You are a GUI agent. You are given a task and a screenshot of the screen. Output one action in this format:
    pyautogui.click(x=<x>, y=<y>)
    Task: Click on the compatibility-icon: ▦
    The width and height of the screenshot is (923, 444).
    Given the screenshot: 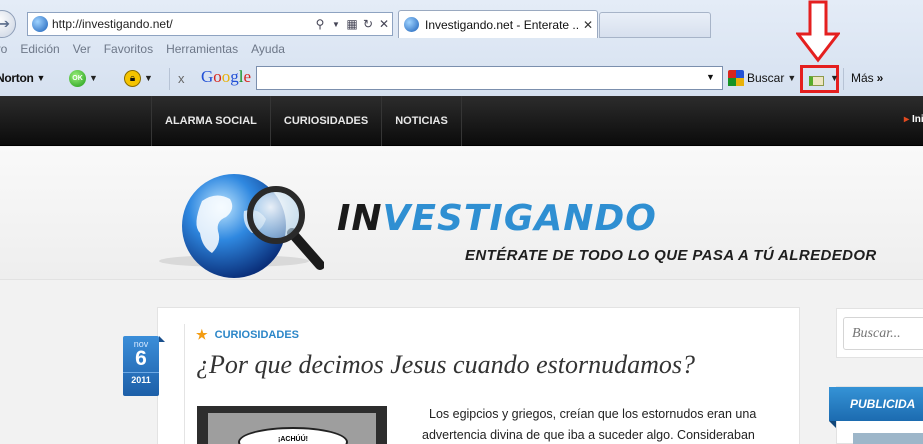 What is the action you would take?
    pyautogui.click(x=352, y=24)
    